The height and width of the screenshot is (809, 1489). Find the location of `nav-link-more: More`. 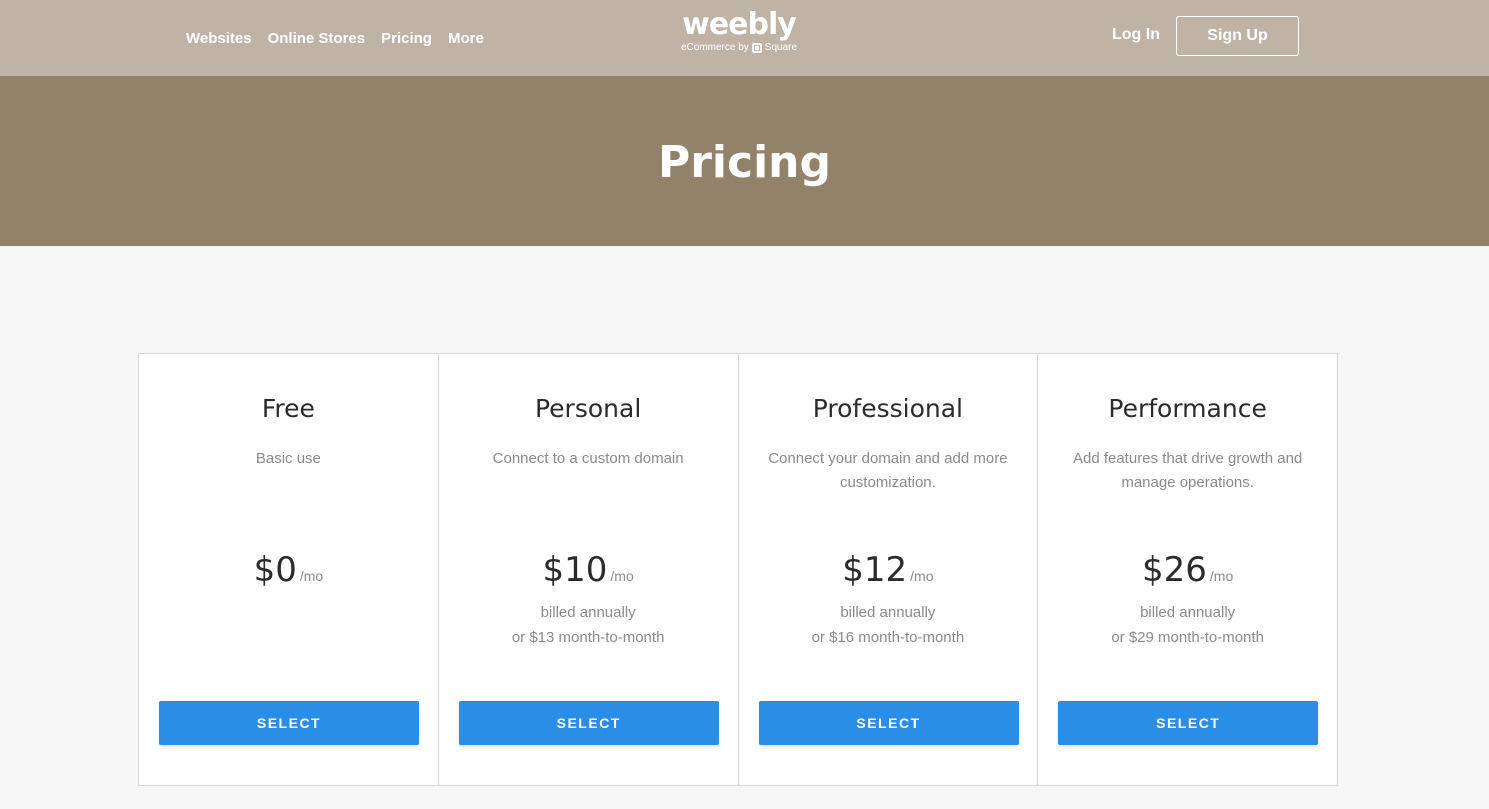

nav-link-more: More is located at coordinates (466, 38).